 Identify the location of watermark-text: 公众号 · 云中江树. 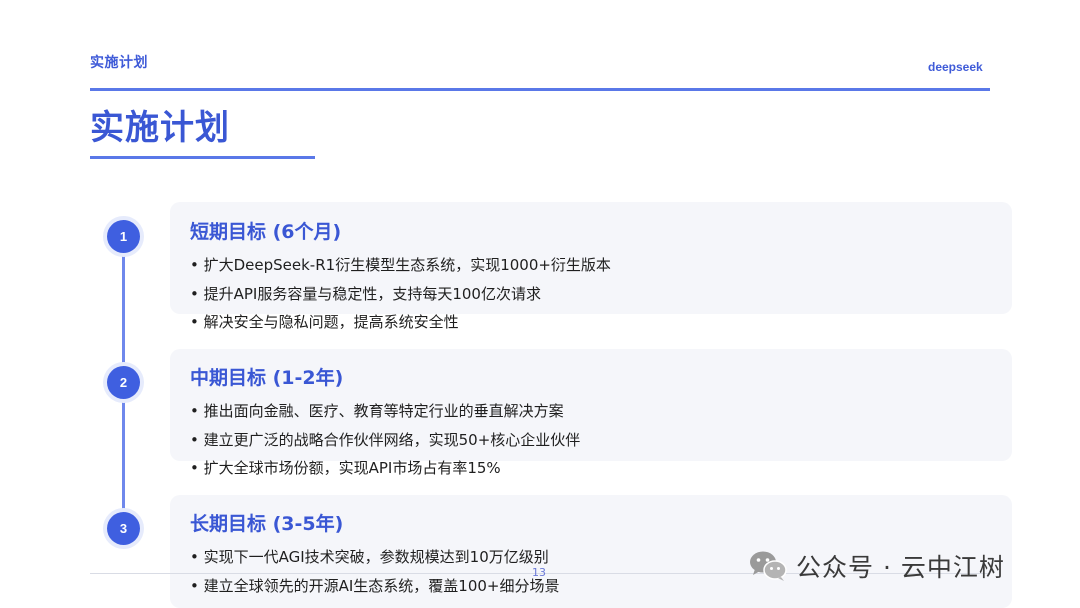
(900, 567).